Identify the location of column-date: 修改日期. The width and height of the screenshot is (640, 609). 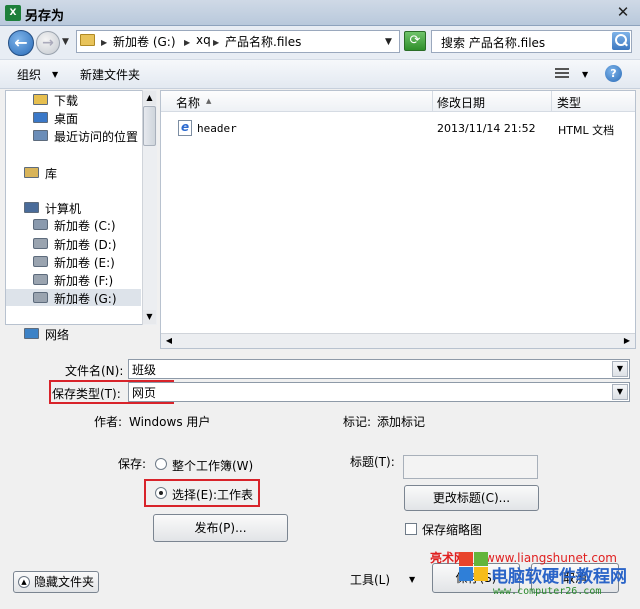
(461, 102).